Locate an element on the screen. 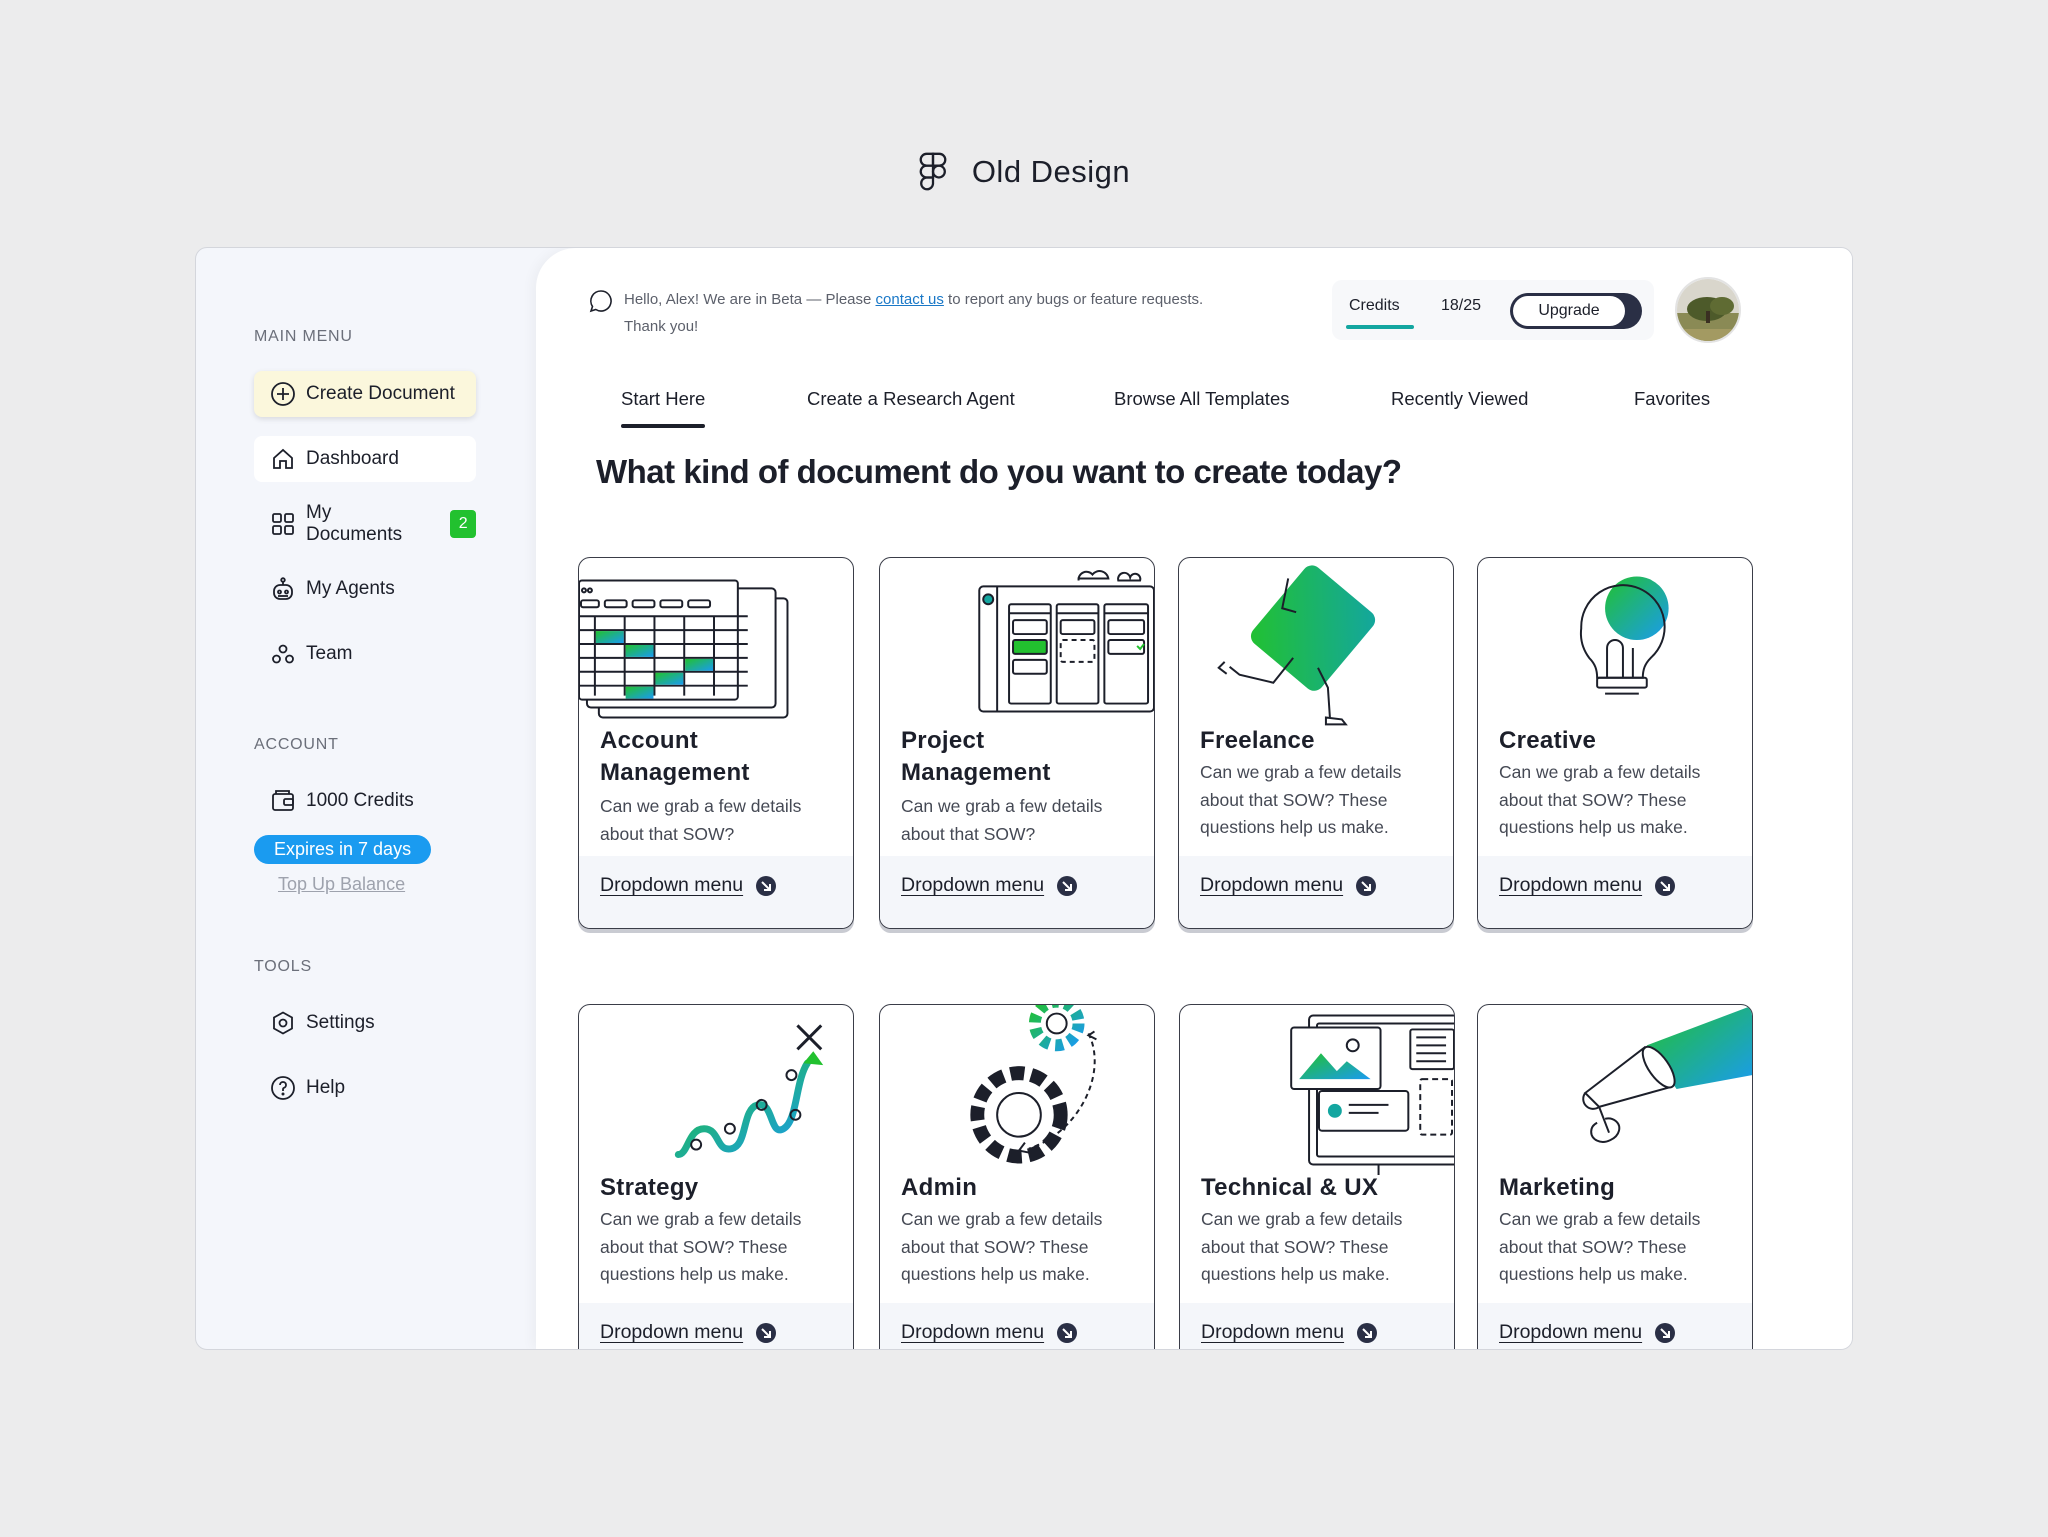  avatar is located at coordinates (1708, 310).